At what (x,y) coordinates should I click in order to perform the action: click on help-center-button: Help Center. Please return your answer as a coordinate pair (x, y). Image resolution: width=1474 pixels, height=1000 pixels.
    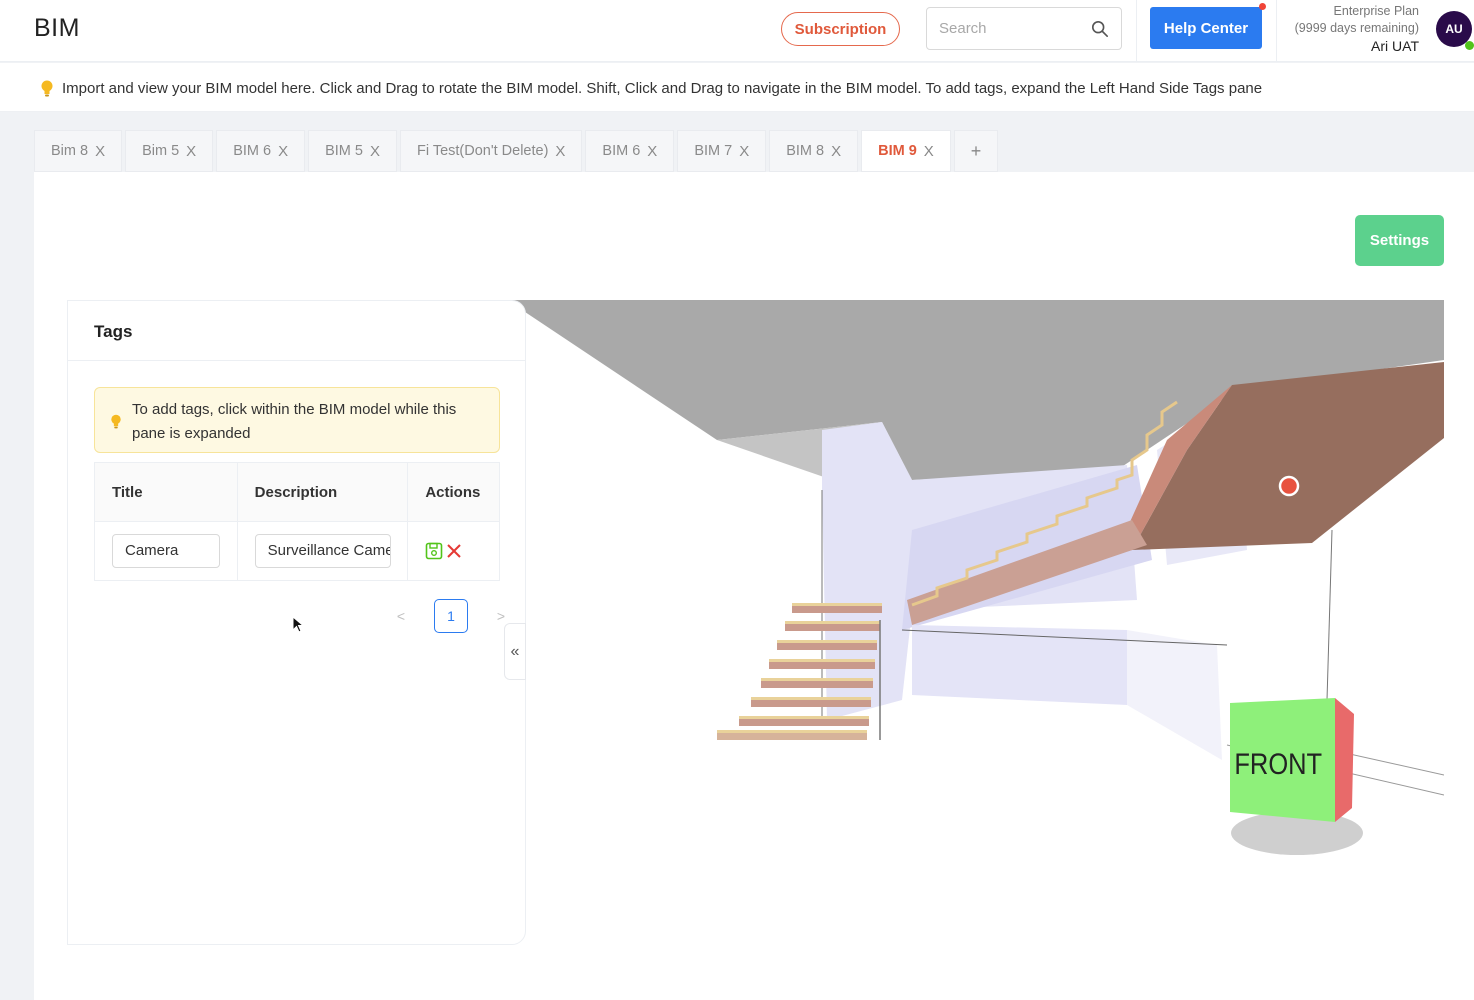
    Looking at the image, I should click on (1206, 28).